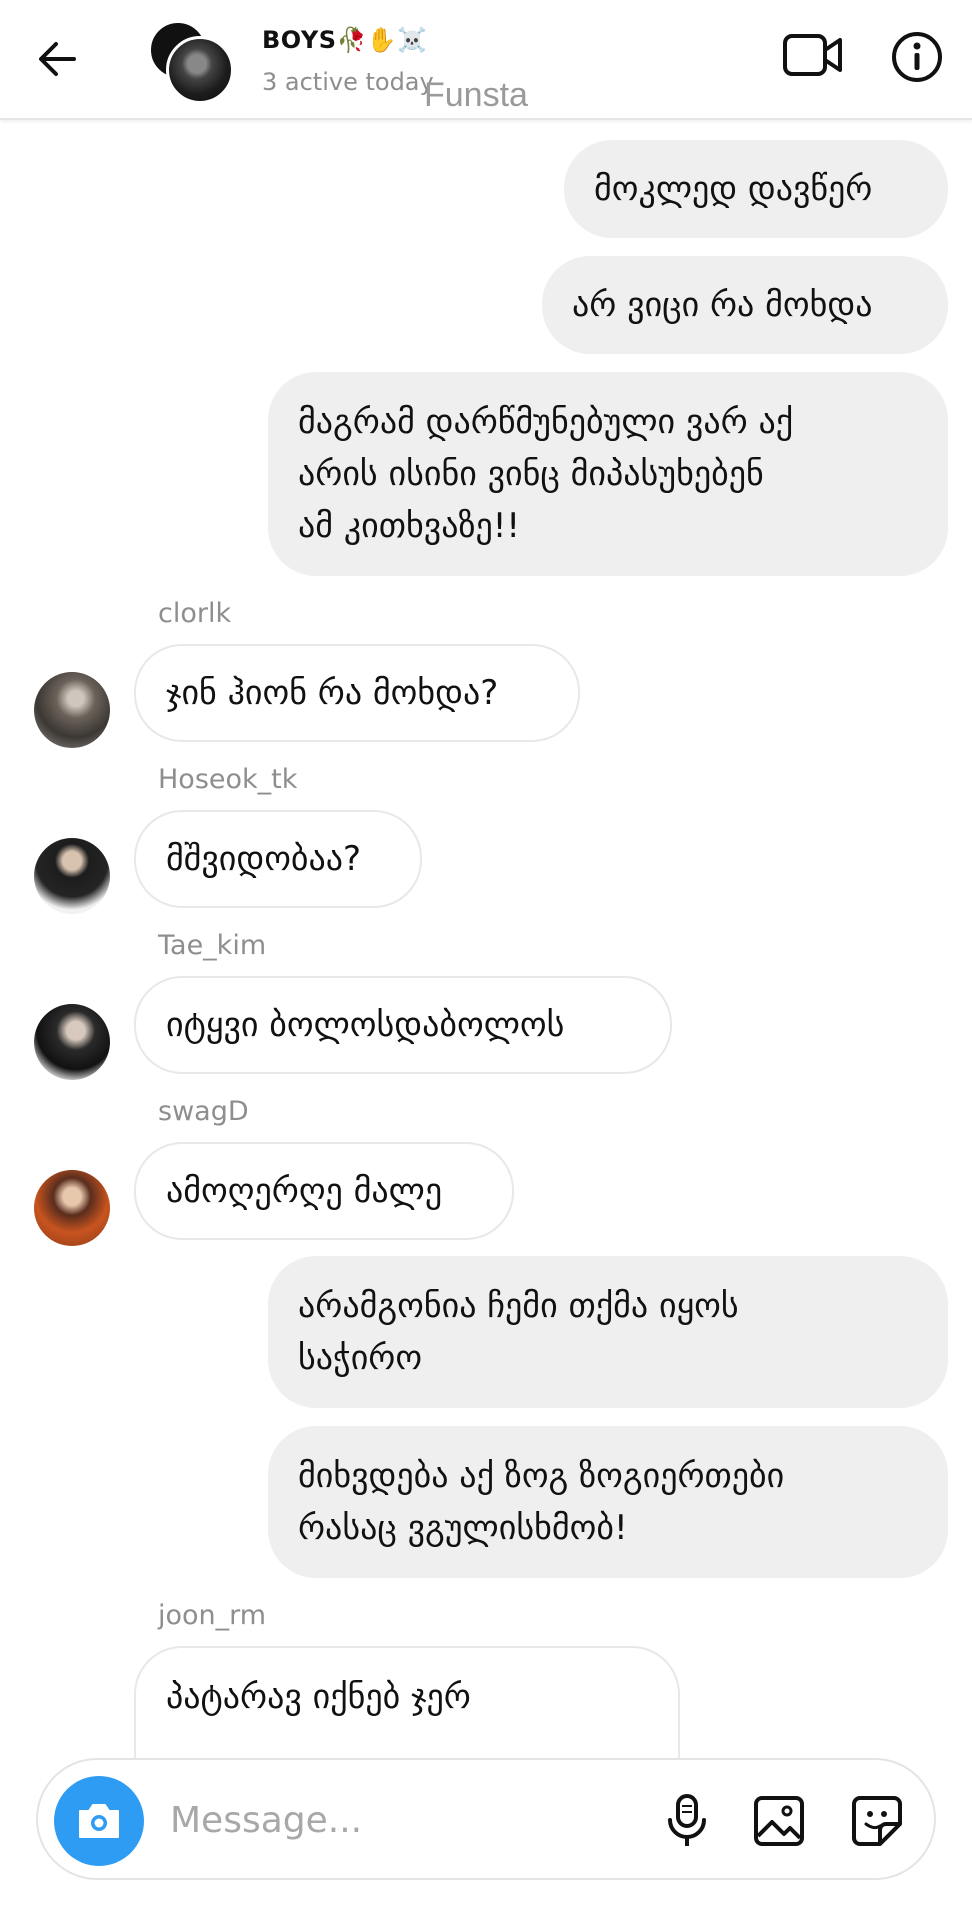 The image size is (972, 1920). Describe the element at coordinates (745, 305) in the screenshot. I see `sent-message: არ ვიცი რა მოხდა` at that location.